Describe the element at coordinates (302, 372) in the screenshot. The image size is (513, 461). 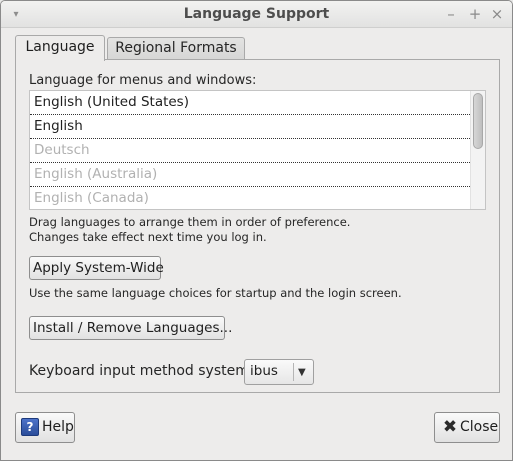
I see `chevron-down-icon: ▼` at that location.